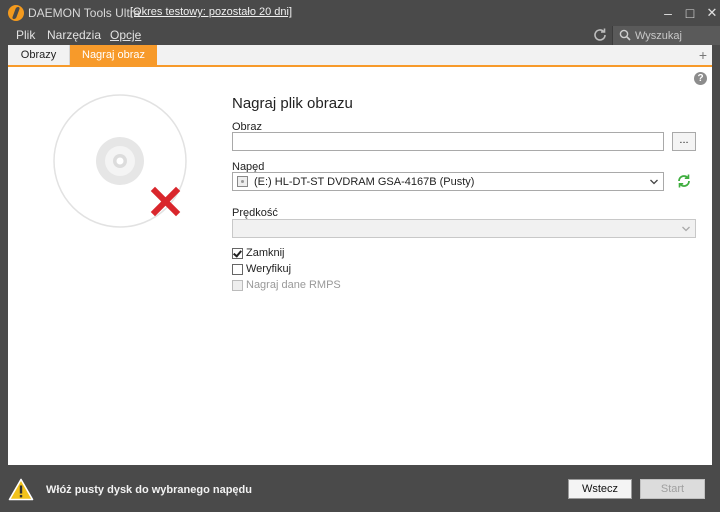 The width and height of the screenshot is (720, 512). I want to click on menu-item-narzedzia: Narzędzia, so click(74, 35).